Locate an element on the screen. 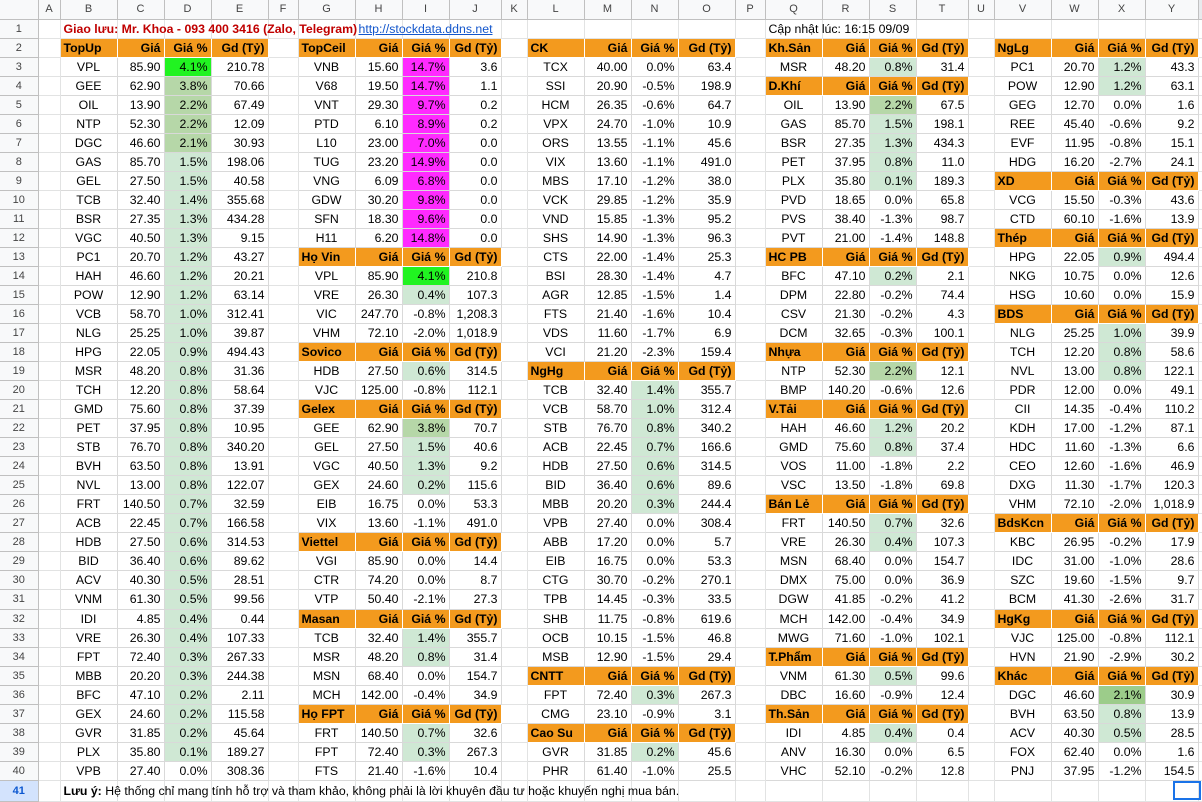 The height and width of the screenshot is (802, 1202). volume-cell: 308.36 is located at coordinates (240, 771).